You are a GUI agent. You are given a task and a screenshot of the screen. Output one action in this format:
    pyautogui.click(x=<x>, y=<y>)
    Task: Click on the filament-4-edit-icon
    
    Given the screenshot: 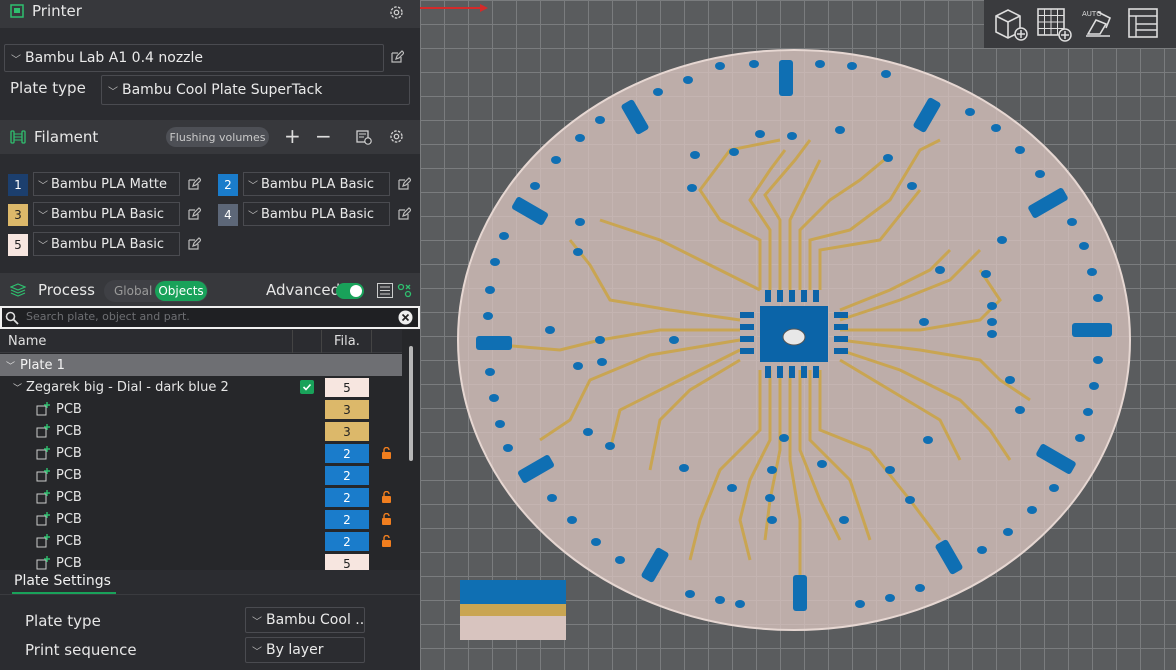 What is the action you would take?
    pyautogui.click(x=404, y=214)
    